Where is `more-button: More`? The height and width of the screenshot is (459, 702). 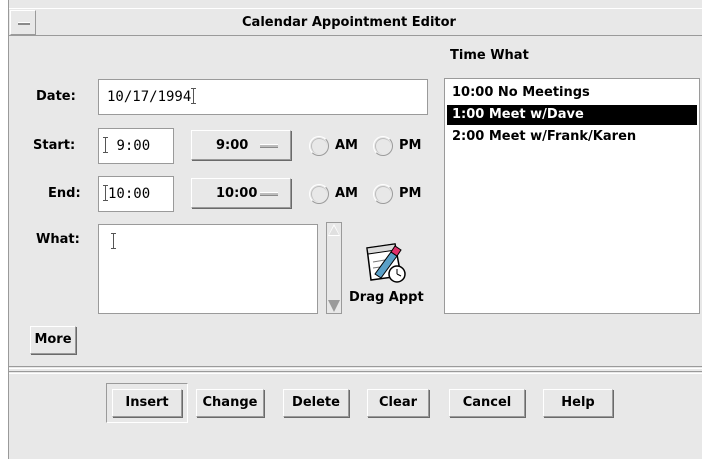 more-button: More is located at coordinates (53, 340).